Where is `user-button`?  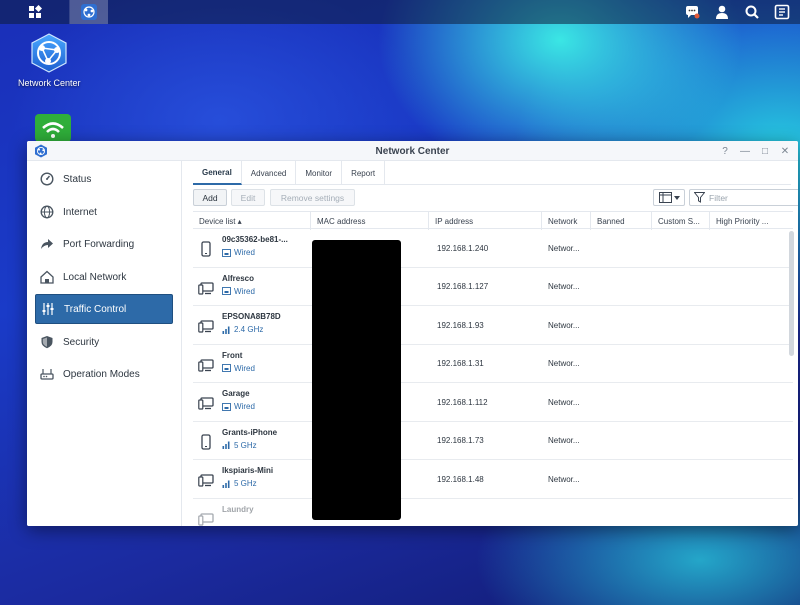 user-button is located at coordinates (722, 12).